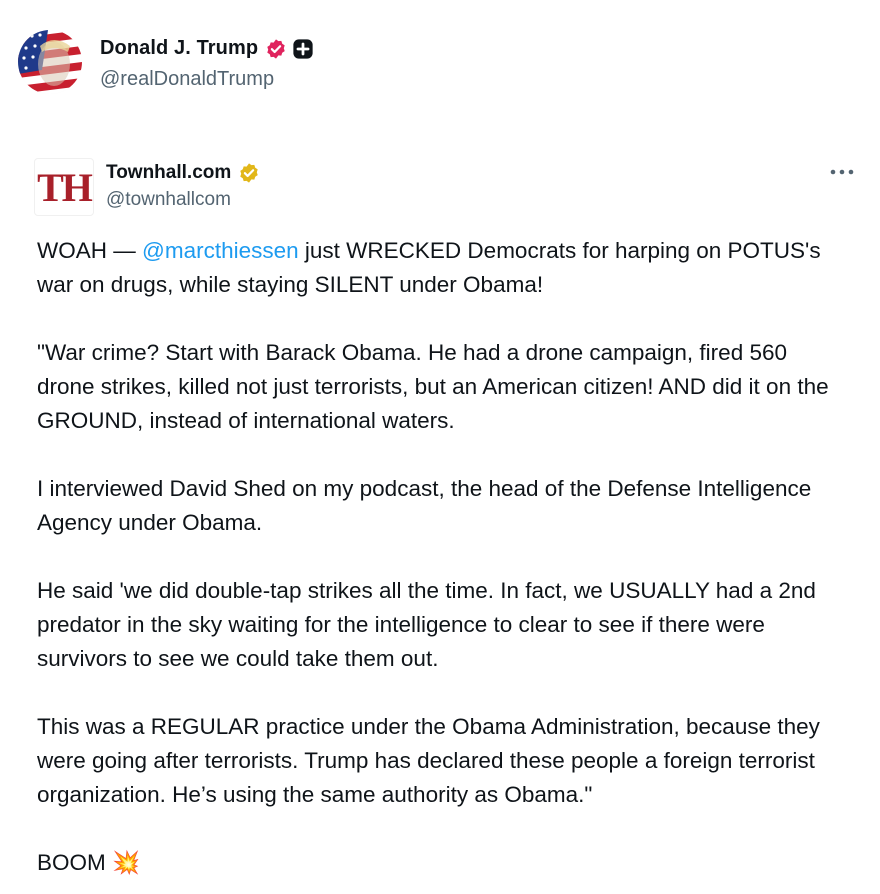 The height and width of the screenshot is (894, 880). What do you see at coordinates (168, 173) in the screenshot?
I see `quoted-author-name: Townhall.com` at bounding box center [168, 173].